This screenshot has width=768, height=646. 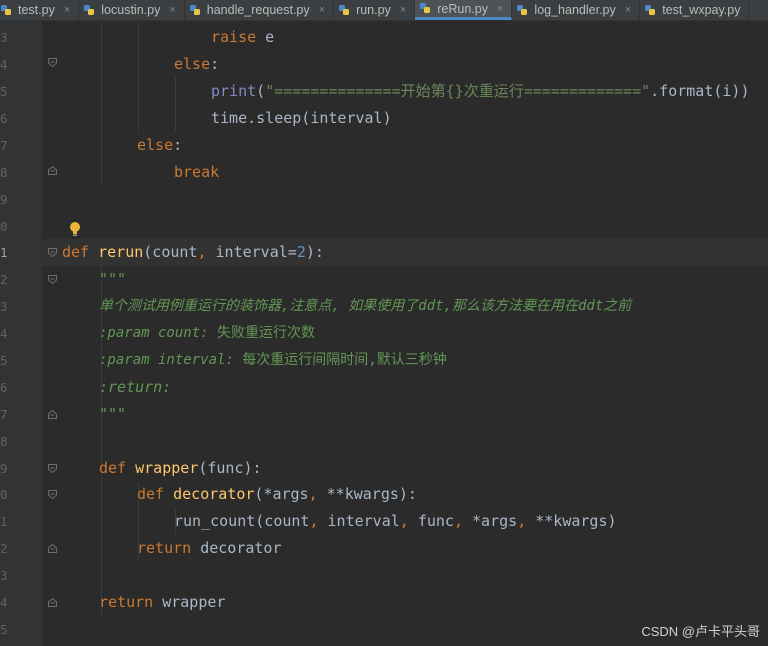 I want to click on code-line: return wrapper, so click(x=162, y=602).